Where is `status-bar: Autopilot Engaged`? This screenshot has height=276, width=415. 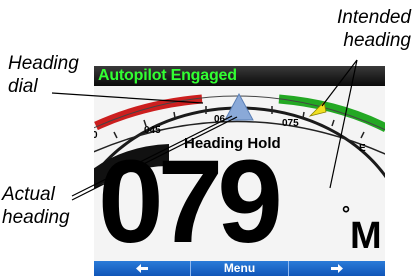 status-bar: Autopilot Engaged is located at coordinates (239, 76).